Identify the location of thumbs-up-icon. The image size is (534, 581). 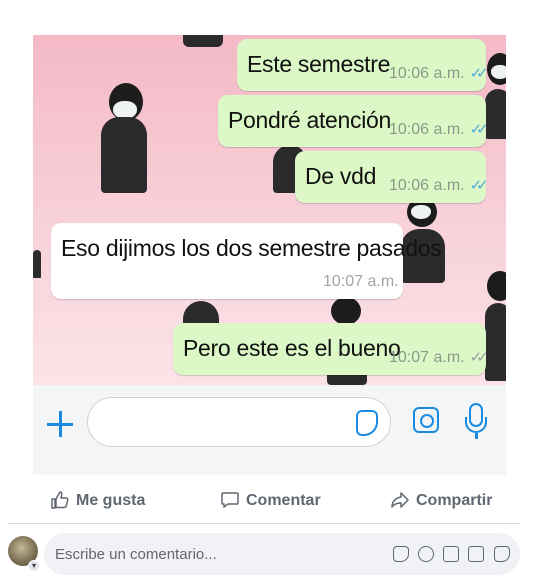
(60, 500).